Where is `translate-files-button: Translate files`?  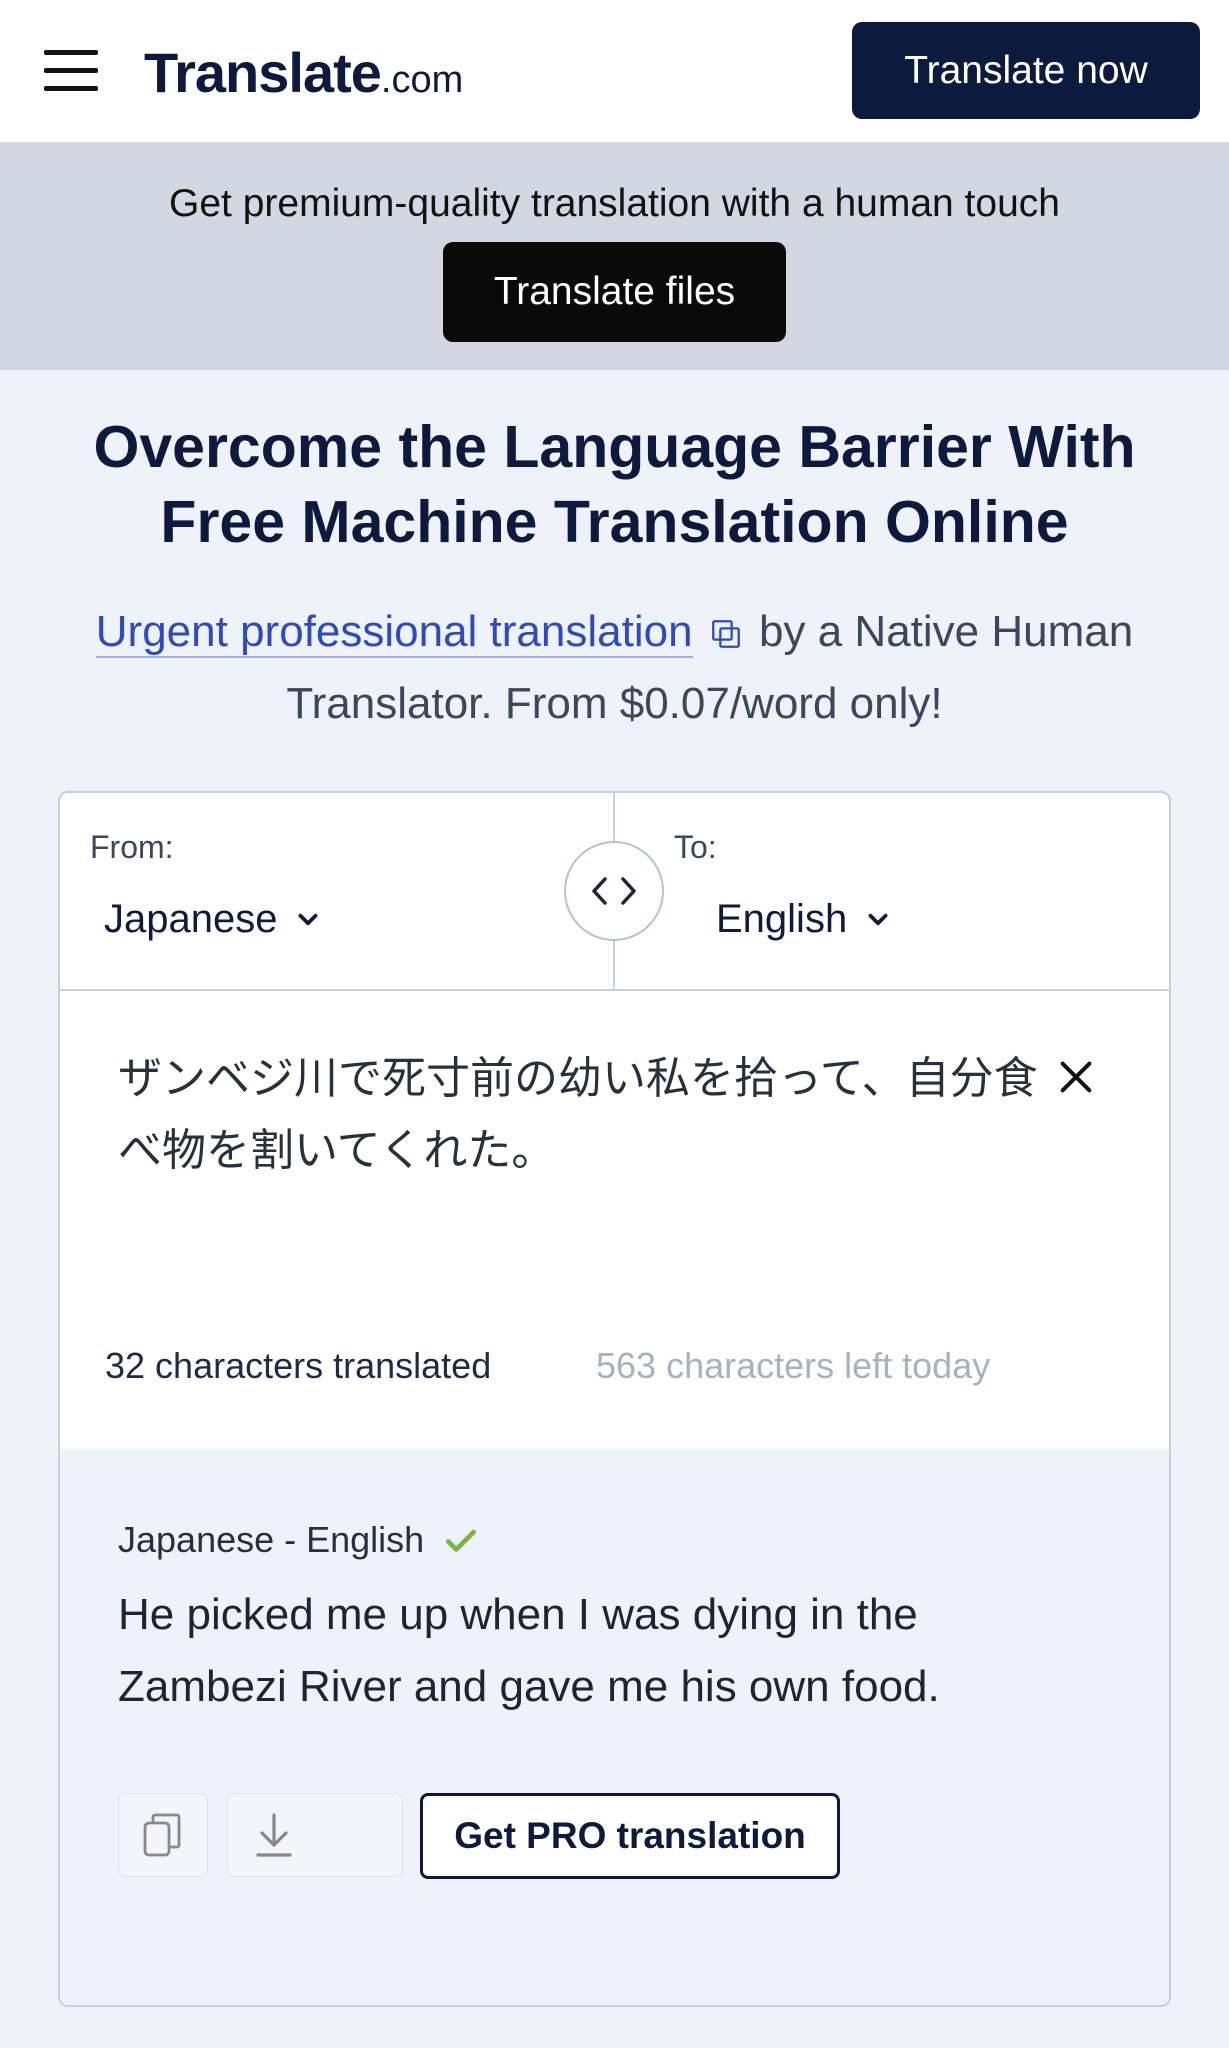
translate-files-button: Translate files is located at coordinates (614, 292).